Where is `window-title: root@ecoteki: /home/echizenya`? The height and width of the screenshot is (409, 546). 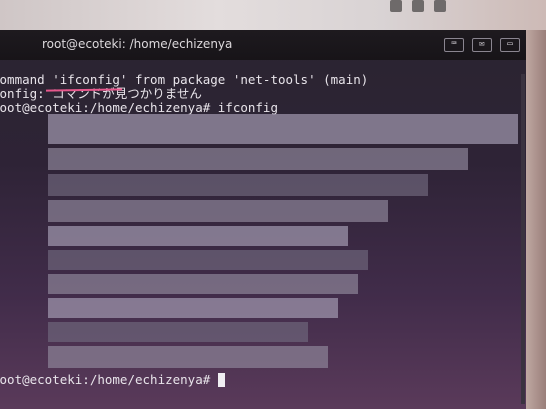
window-title: root@ecoteki: /home/echizenya is located at coordinates (137, 44).